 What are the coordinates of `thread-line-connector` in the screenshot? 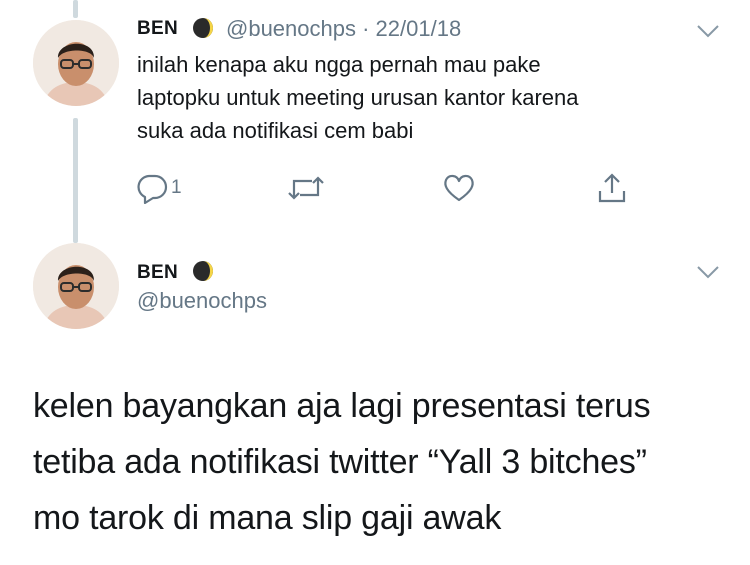 It's located at (75, 180).